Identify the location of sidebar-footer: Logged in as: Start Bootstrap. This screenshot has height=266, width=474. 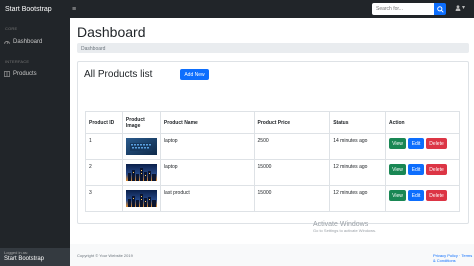
(35, 257).